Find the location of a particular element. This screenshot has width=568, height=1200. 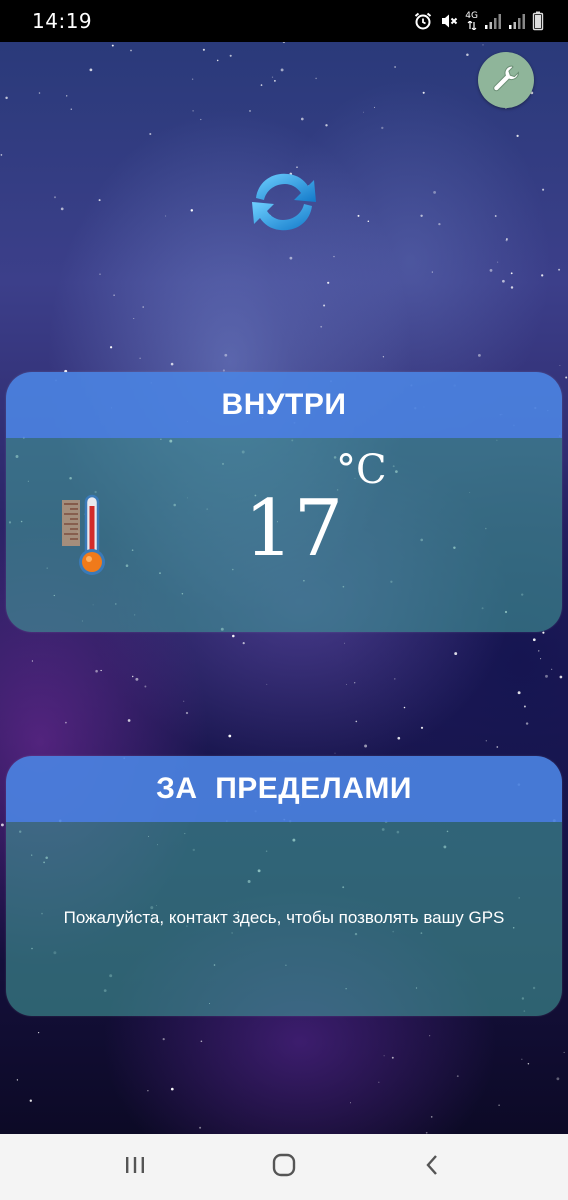

settings-button is located at coordinates (506, 80).